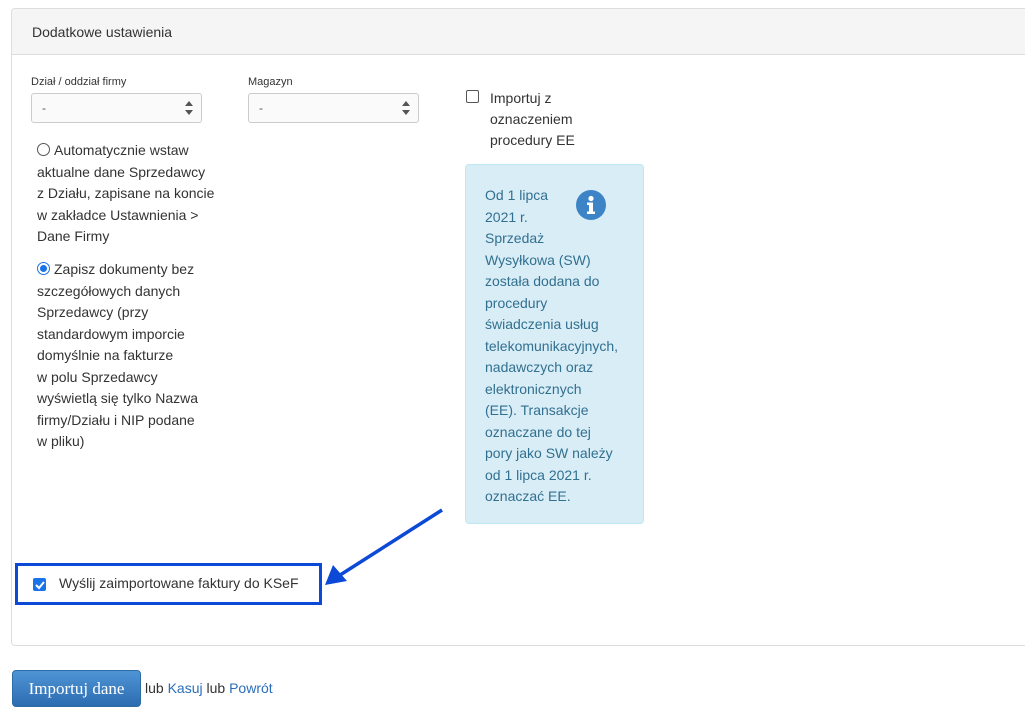 This screenshot has width=1025, height=717. Describe the element at coordinates (472, 96) in the screenshot. I see `import-ee-checkbox` at that location.